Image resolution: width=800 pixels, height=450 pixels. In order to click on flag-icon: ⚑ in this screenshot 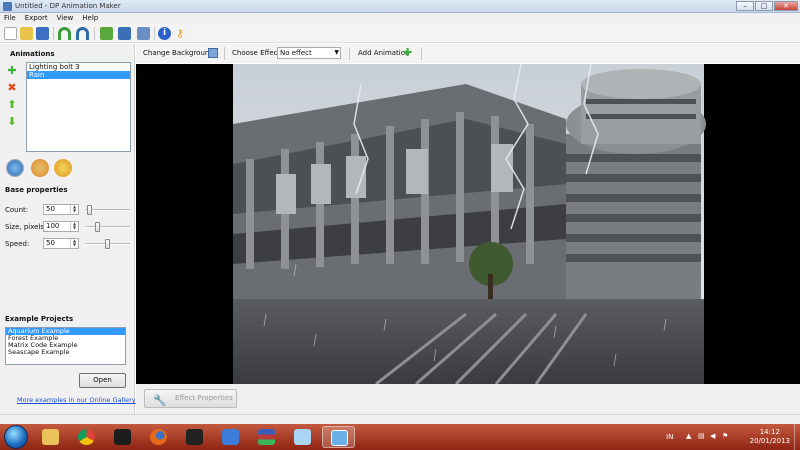, I will do `click(725, 436)`.